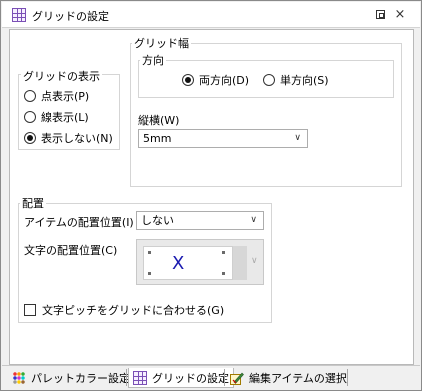 This screenshot has height=391, width=422. What do you see at coordinates (200, 220) in the screenshot?
I see `item-position-select: しない ∨` at bounding box center [200, 220].